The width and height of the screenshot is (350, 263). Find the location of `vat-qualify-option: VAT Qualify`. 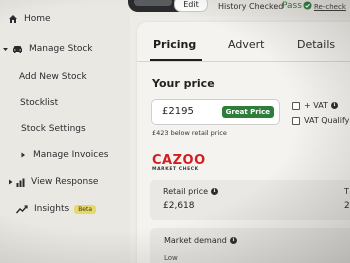

vat-qualify-option: VAT Qualify is located at coordinates (320, 120).